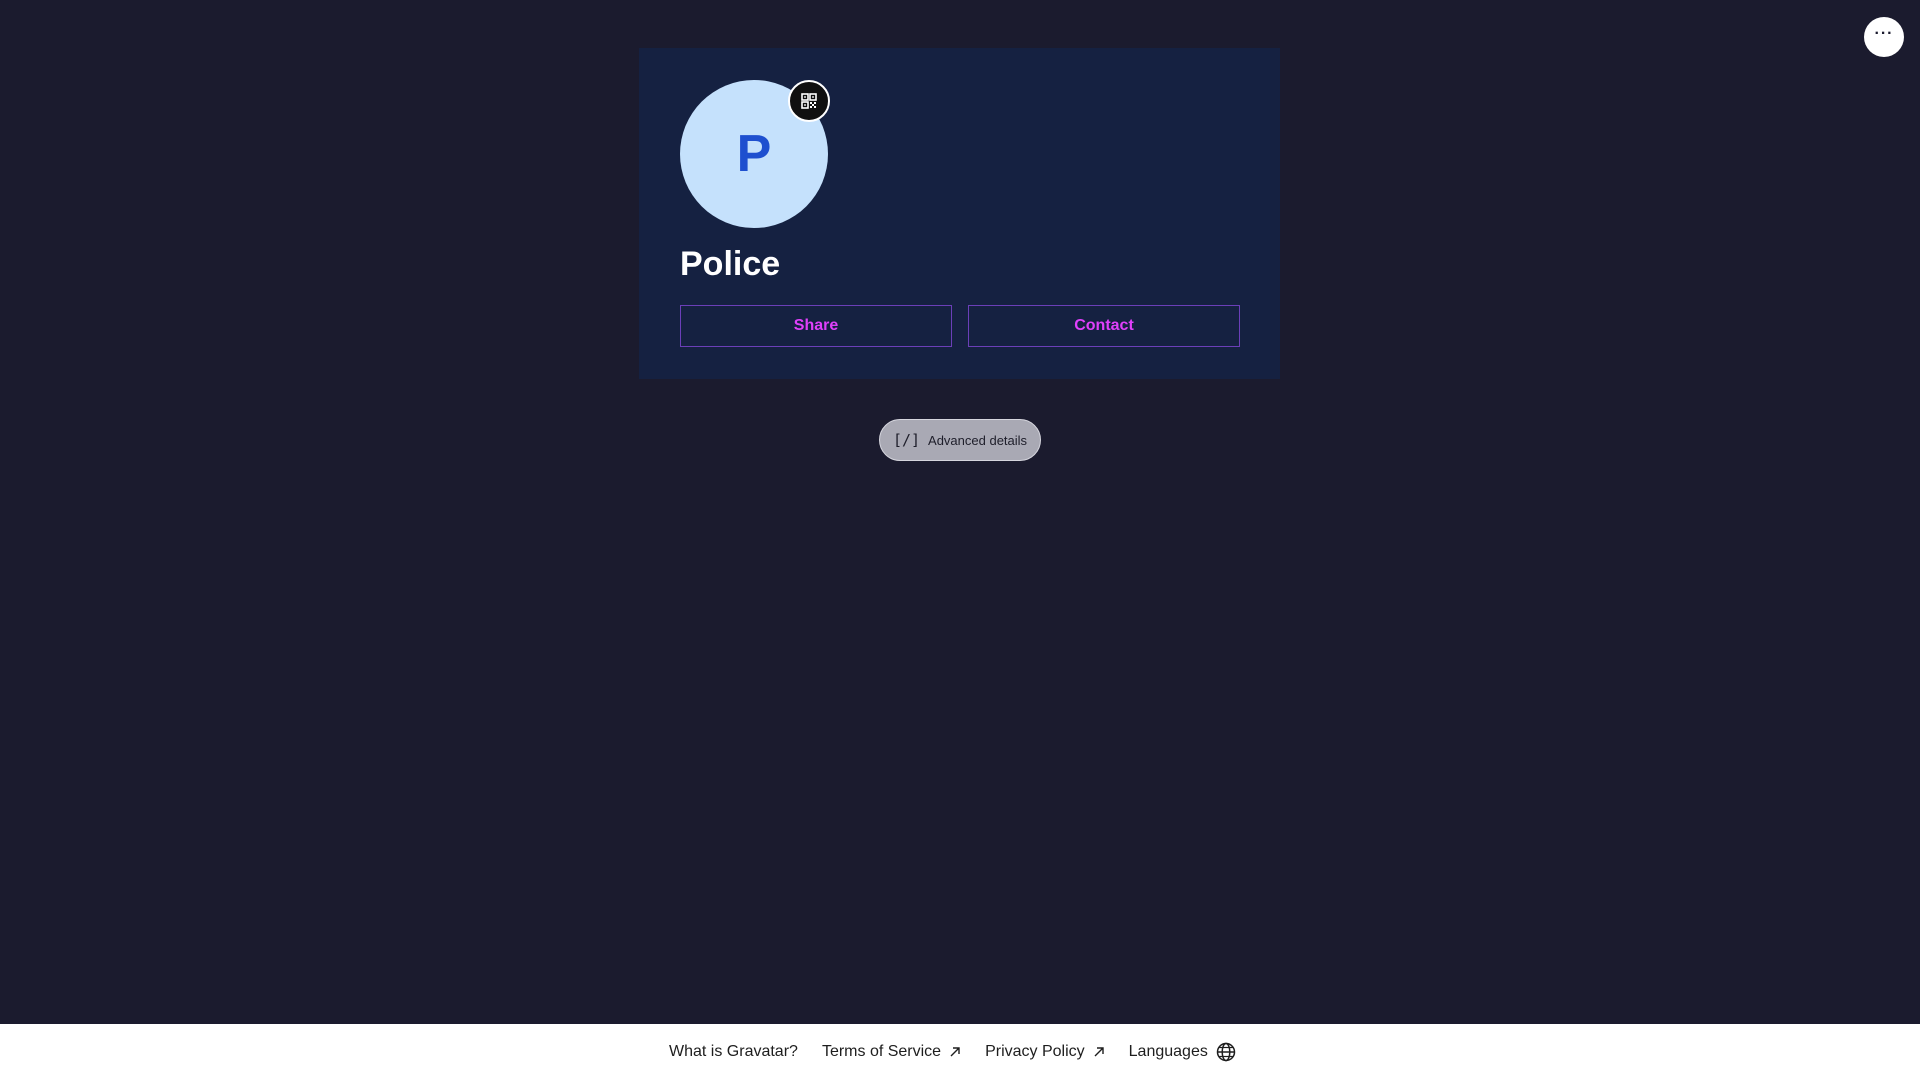  What do you see at coordinates (1104, 326) in the screenshot?
I see `contact-button: Contact` at bounding box center [1104, 326].